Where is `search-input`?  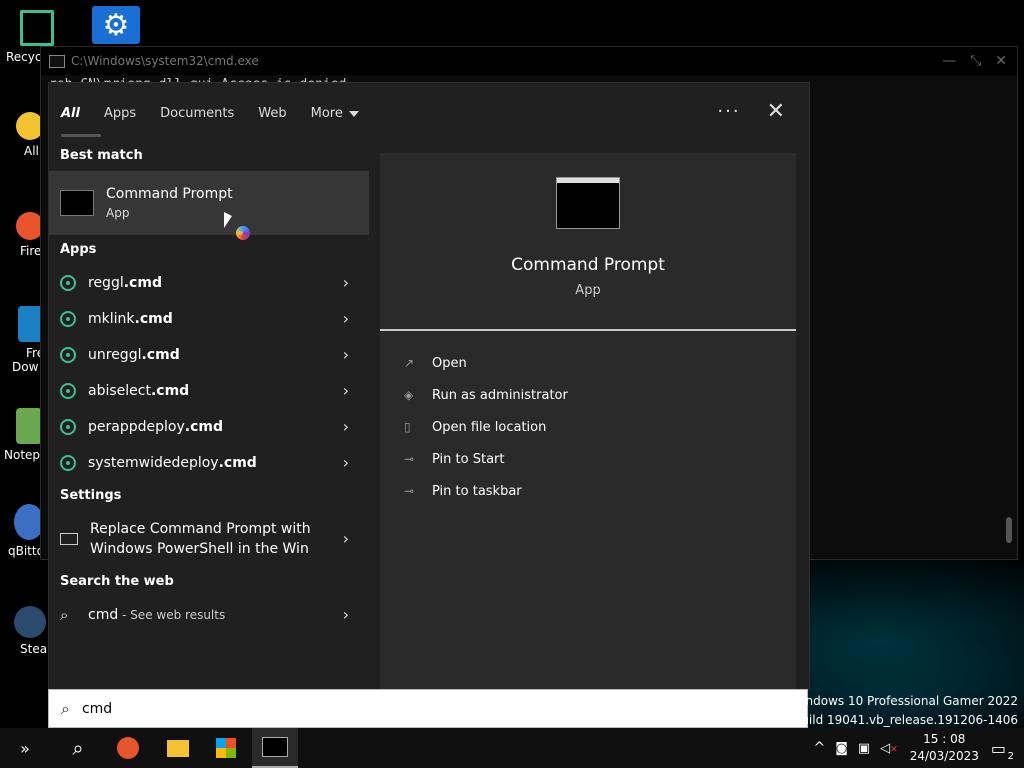 search-input is located at coordinates (381, 708).